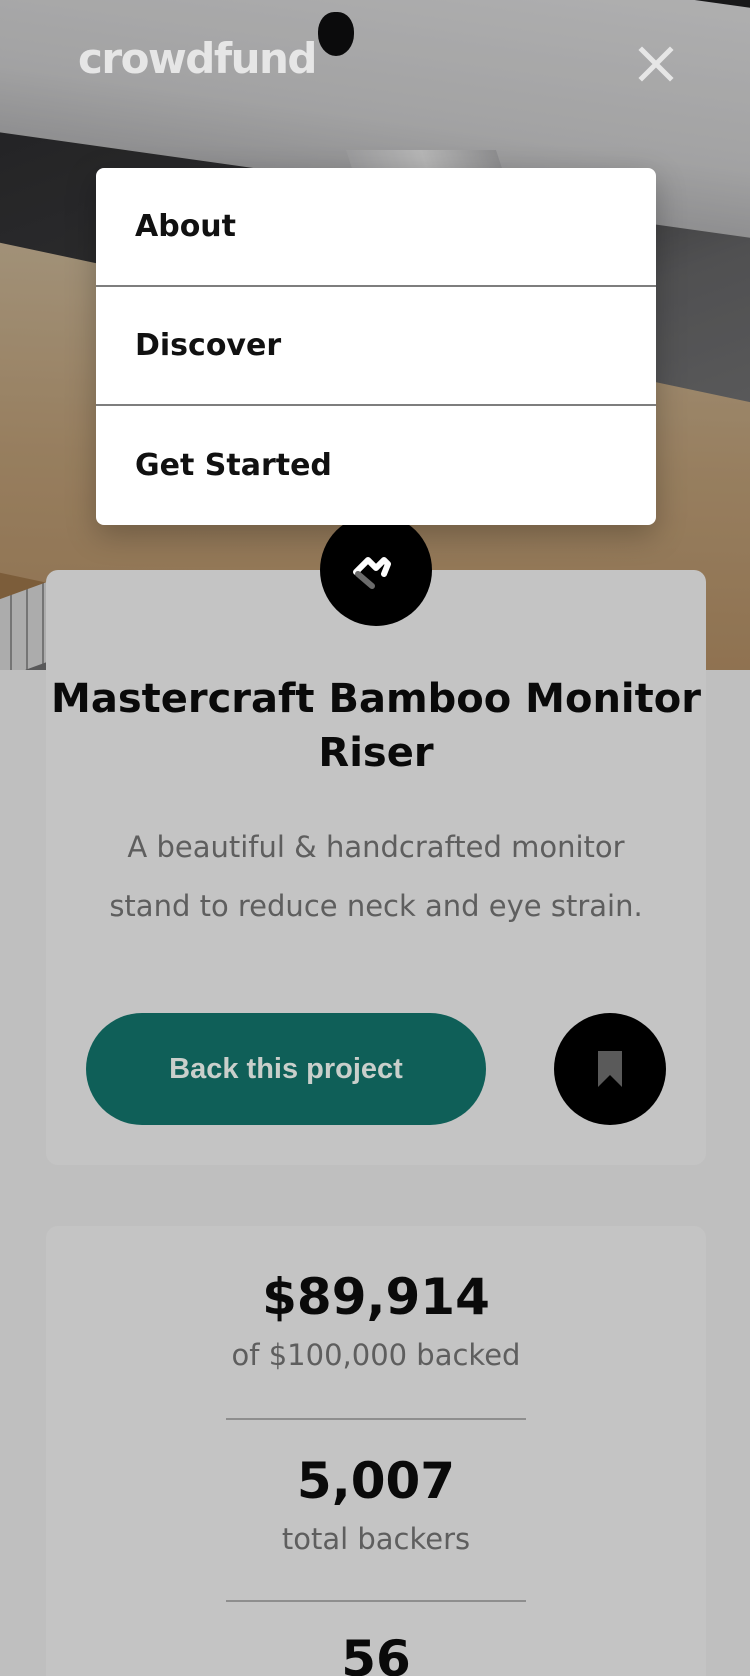 This screenshot has width=750, height=1676. Describe the element at coordinates (656, 64) in the screenshot. I see `close-icon` at that location.